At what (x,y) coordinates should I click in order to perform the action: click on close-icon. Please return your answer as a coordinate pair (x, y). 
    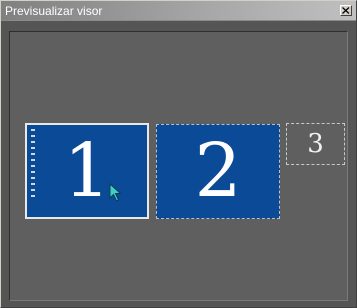
    Looking at the image, I should click on (346, 10).